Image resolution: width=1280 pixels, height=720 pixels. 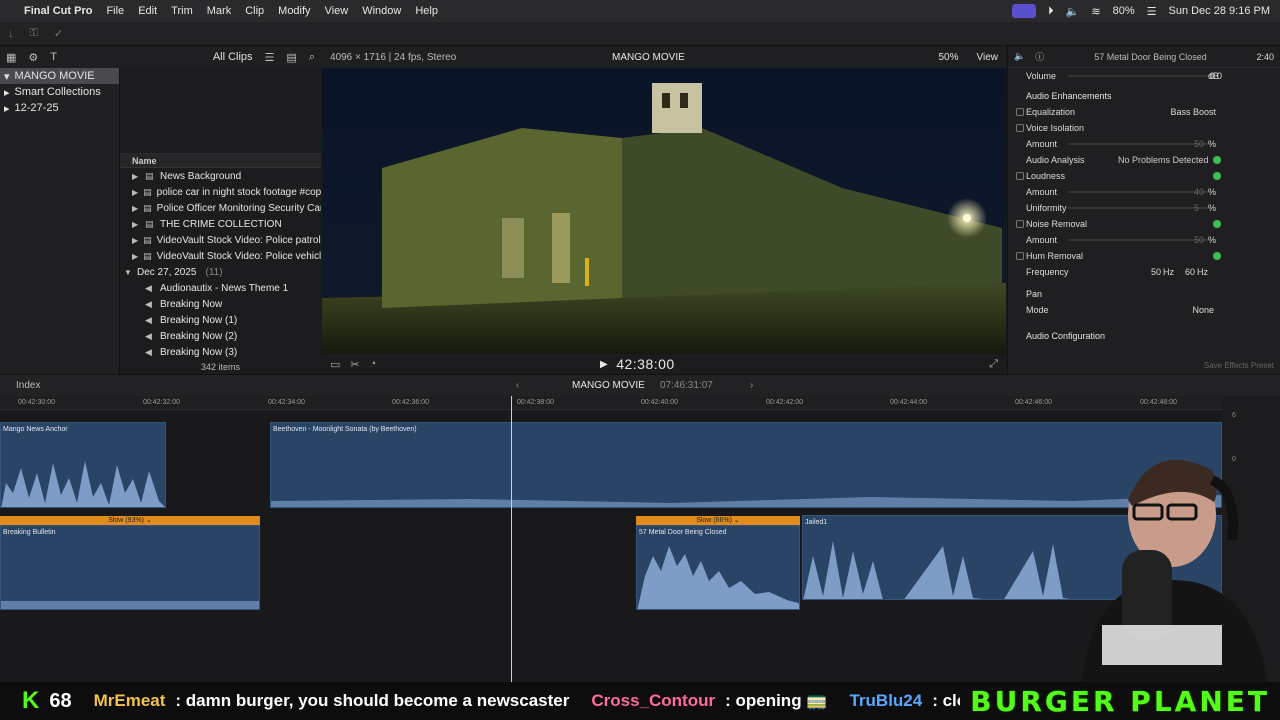 I want to click on menu-clip: Clip, so click(x=254, y=11).